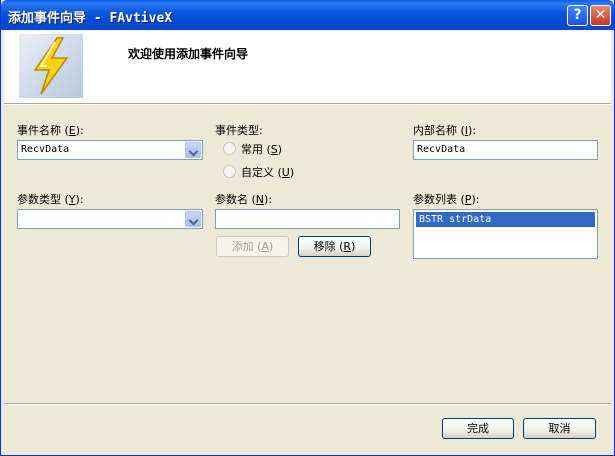  What do you see at coordinates (188, 54) in the screenshot?
I see `banner-title: 欢迎使用添加事件向导` at bounding box center [188, 54].